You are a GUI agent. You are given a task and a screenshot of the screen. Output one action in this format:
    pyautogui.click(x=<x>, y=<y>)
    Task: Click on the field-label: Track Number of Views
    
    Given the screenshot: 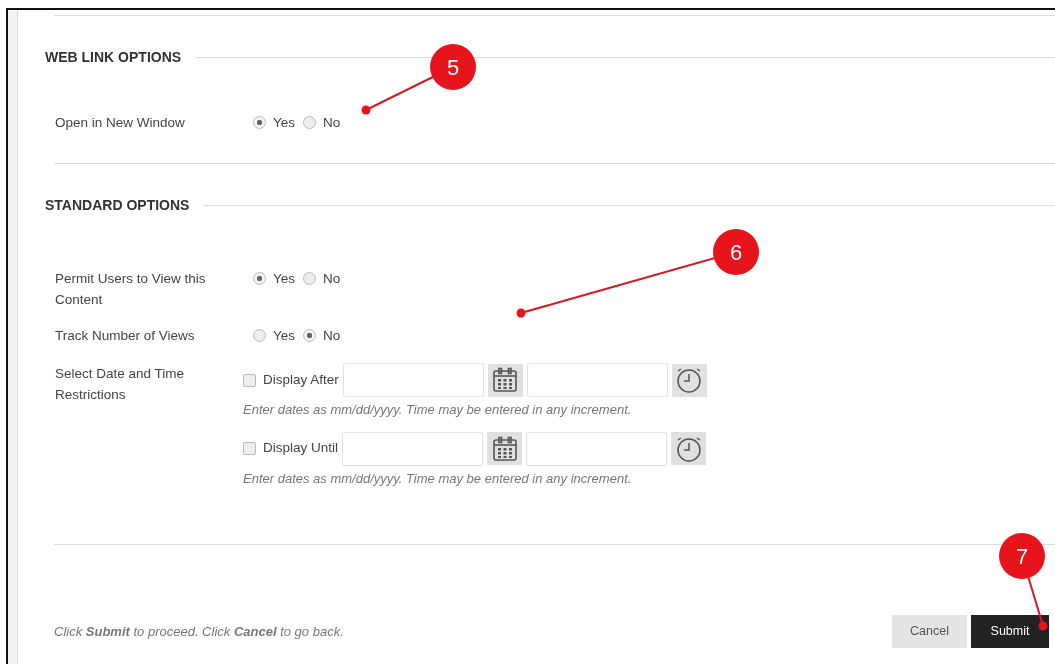 What is the action you would take?
    pyautogui.click(x=125, y=336)
    